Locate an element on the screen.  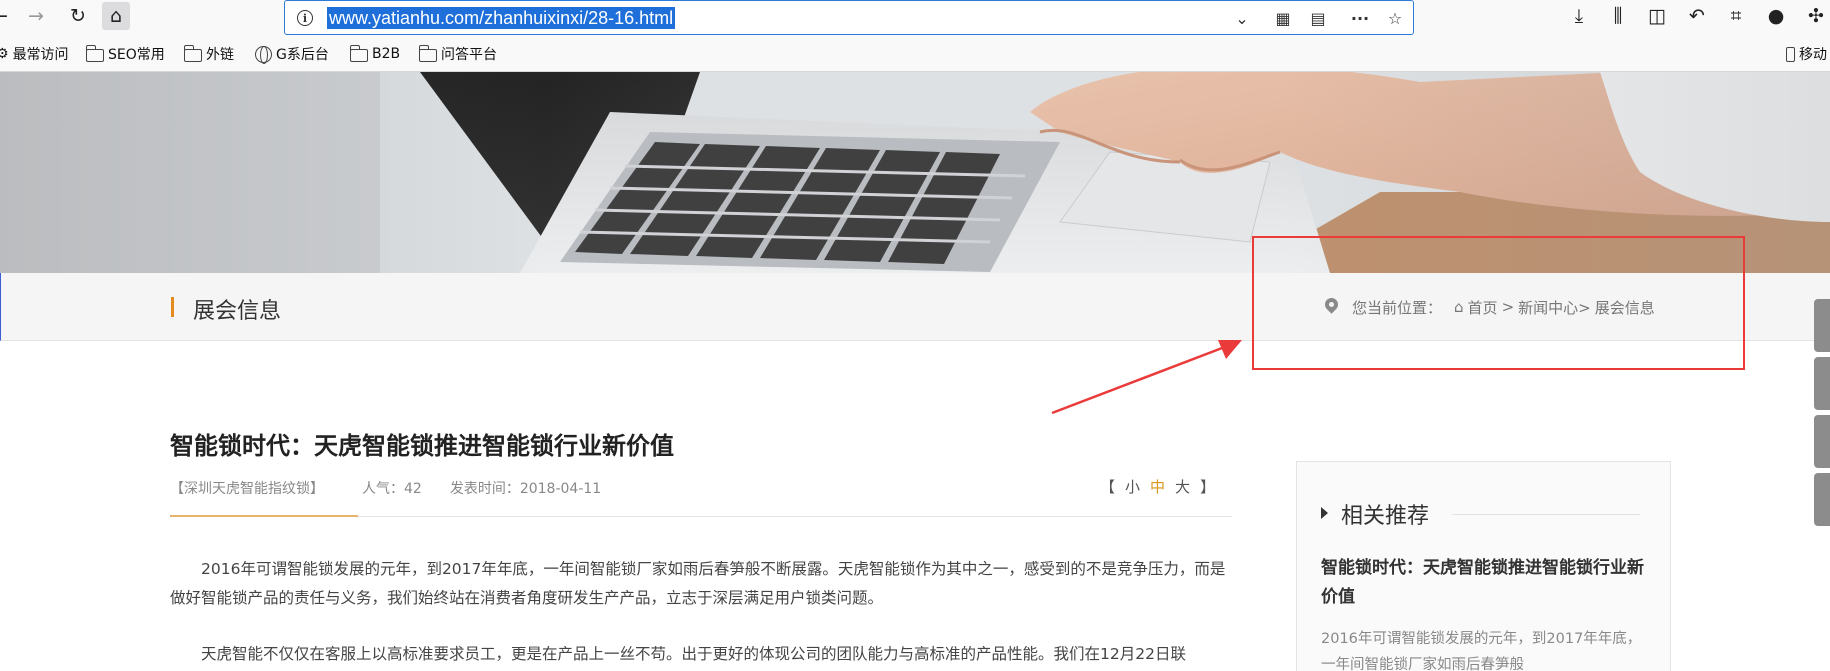
font-size-large-button: 大 is located at coordinates (1182, 487).